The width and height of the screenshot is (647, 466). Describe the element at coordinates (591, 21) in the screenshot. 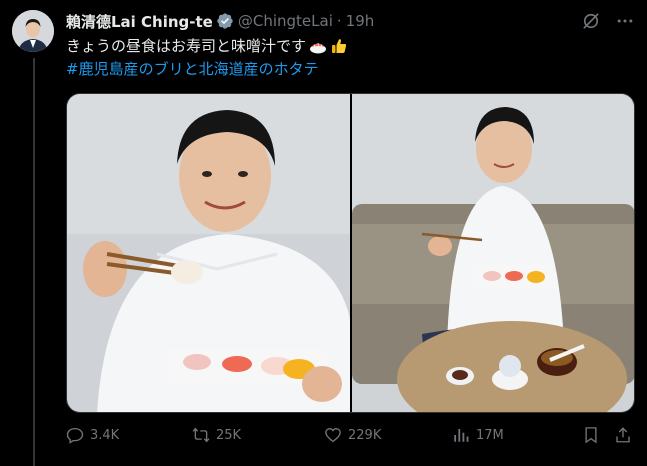

I see `grok-icon` at that location.